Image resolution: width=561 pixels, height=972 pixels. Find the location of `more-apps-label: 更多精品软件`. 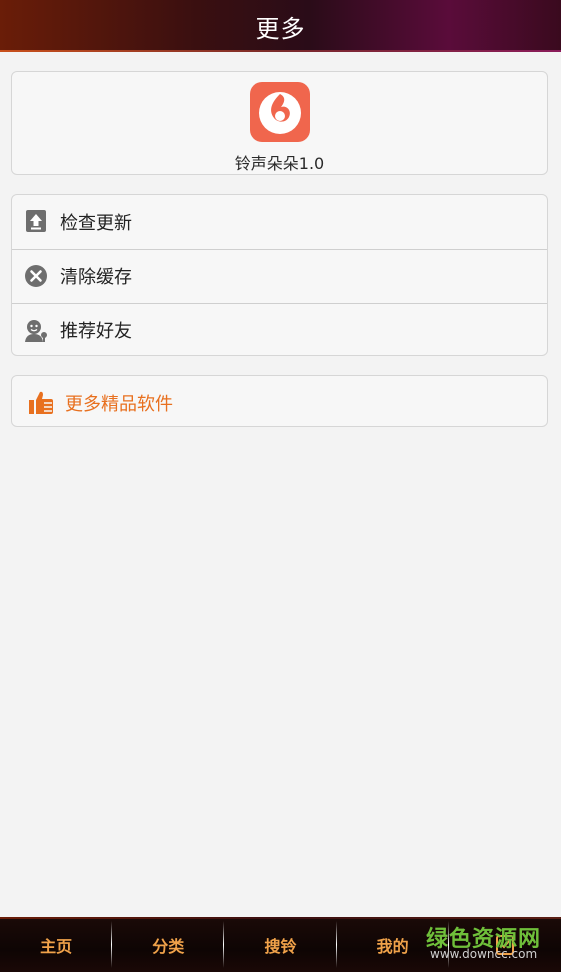

more-apps-label: 更多精品软件 is located at coordinates (119, 404).